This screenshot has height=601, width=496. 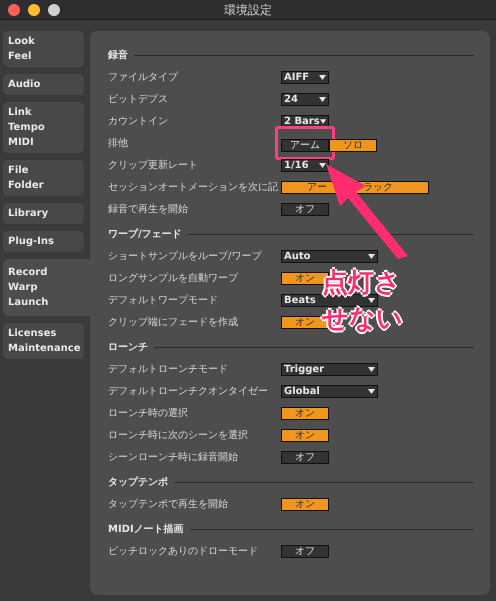 I want to click on sidebar-tab: Library, so click(x=43, y=213).